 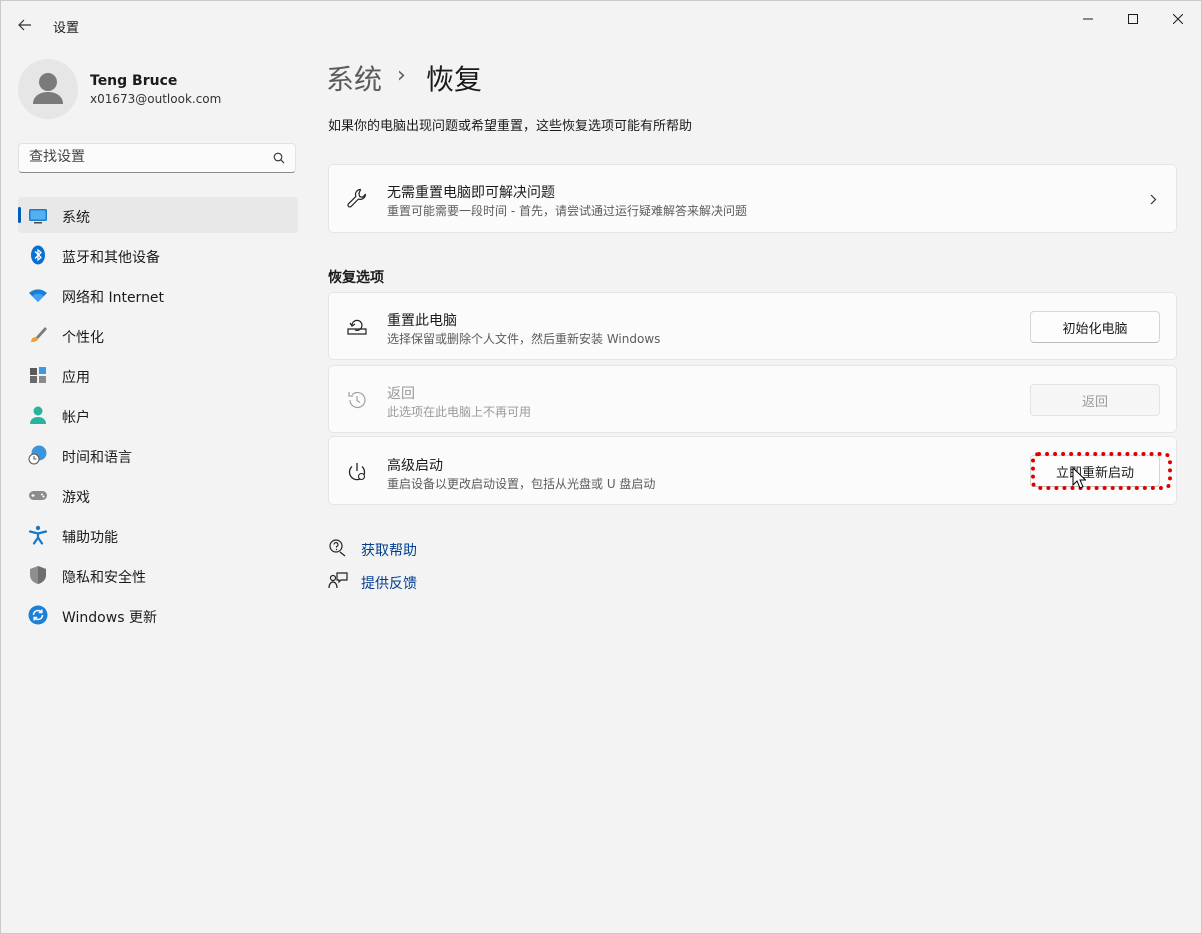 I want to click on sidebar-item-bluetooth: 蓝牙和其他设备, so click(x=158, y=255).